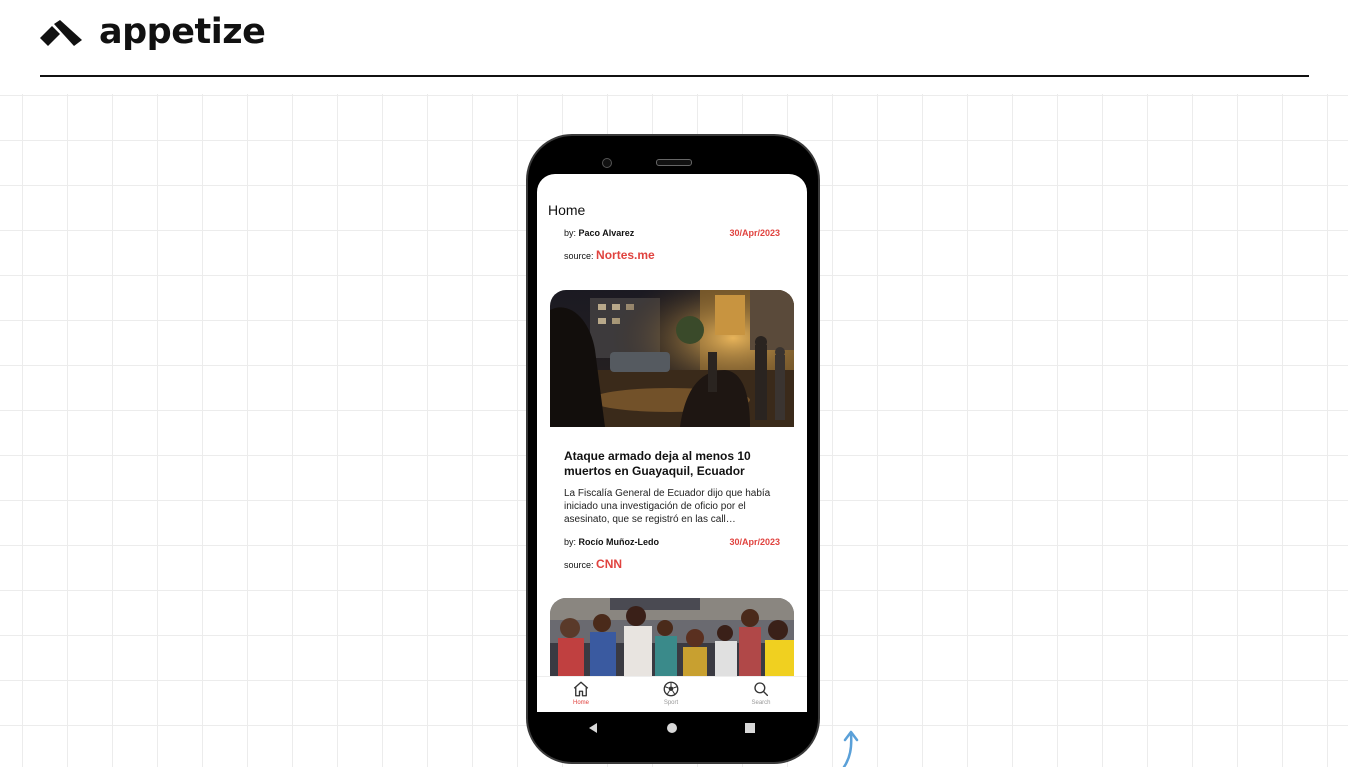 This screenshot has width=1348, height=767. Describe the element at coordinates (609, 564) in the screenshot. I see `article-source-link: CNN` at that location.